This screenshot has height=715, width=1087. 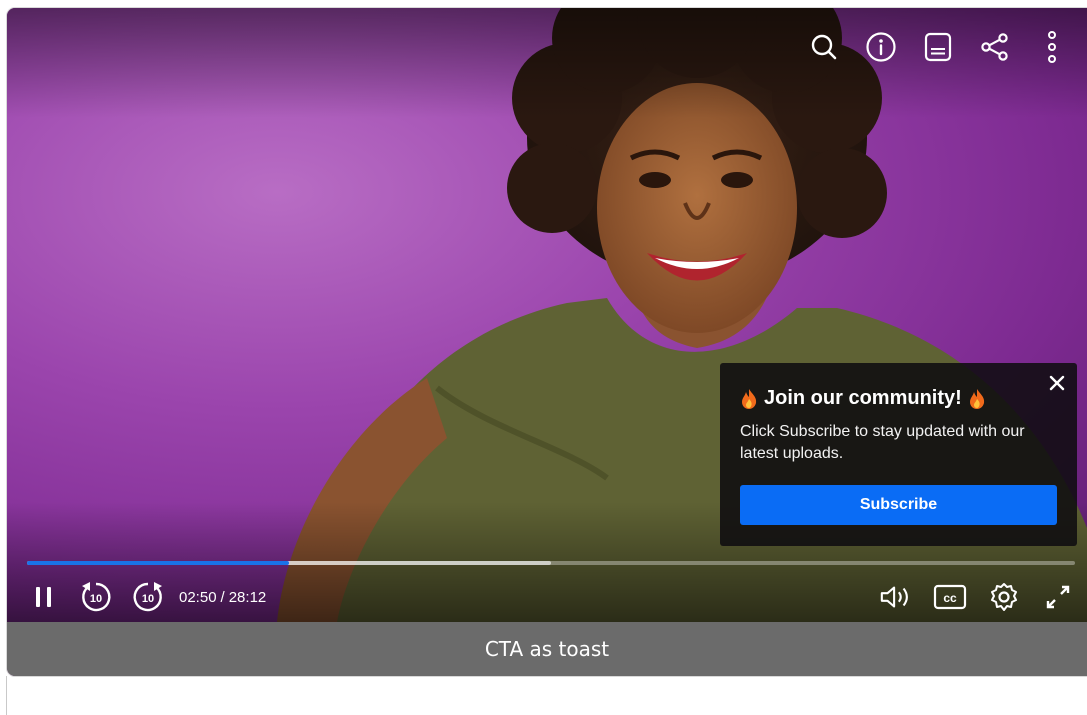 I want to click on caption-text: CTA as toast, so click(x=547, y=649).